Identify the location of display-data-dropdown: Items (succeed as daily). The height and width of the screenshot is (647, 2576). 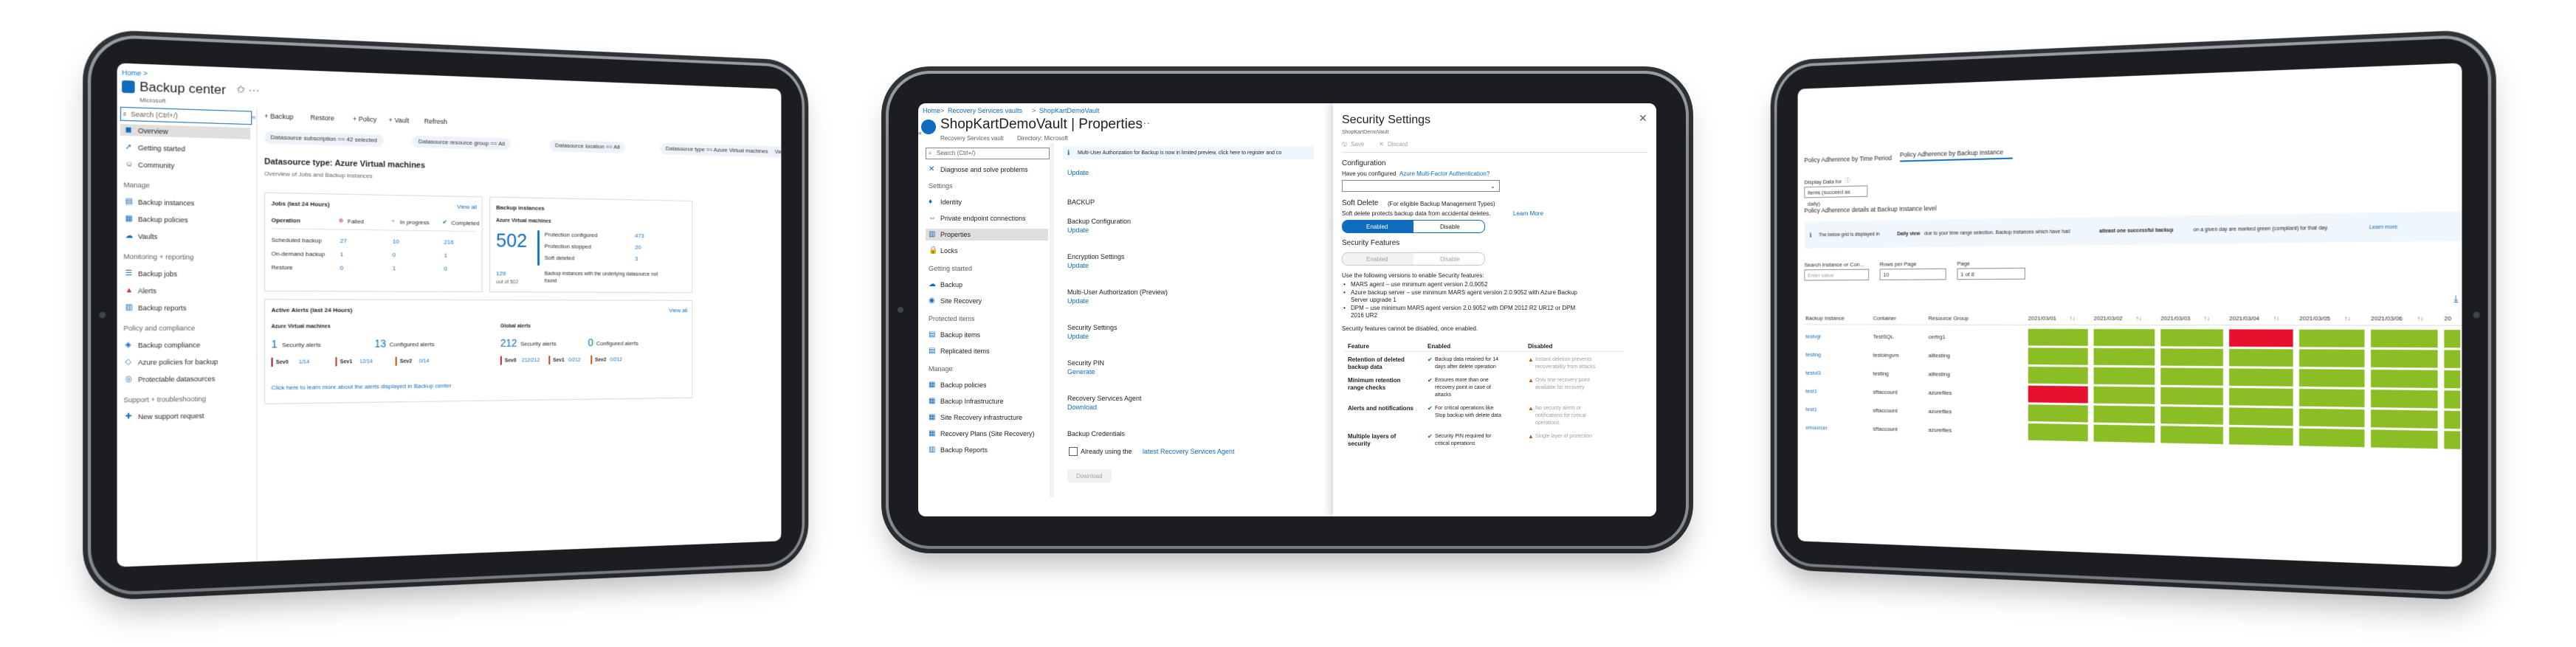
(1836, 196).